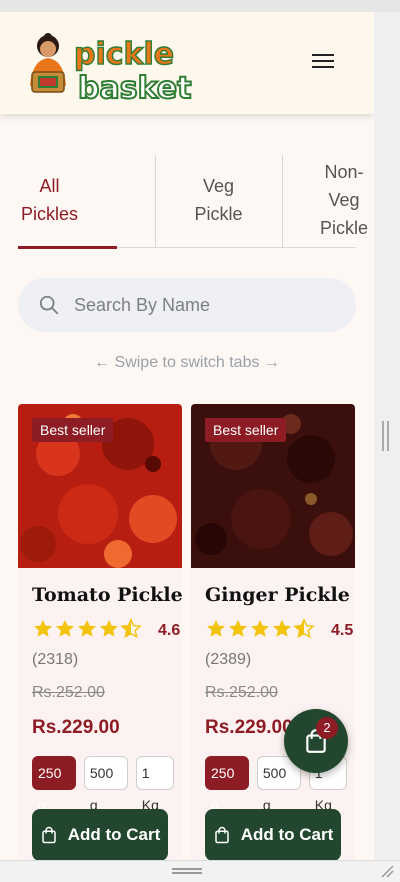  I want to click on tab-non-veg-pickle: Non- Veg Pickle, so click(335, 200).